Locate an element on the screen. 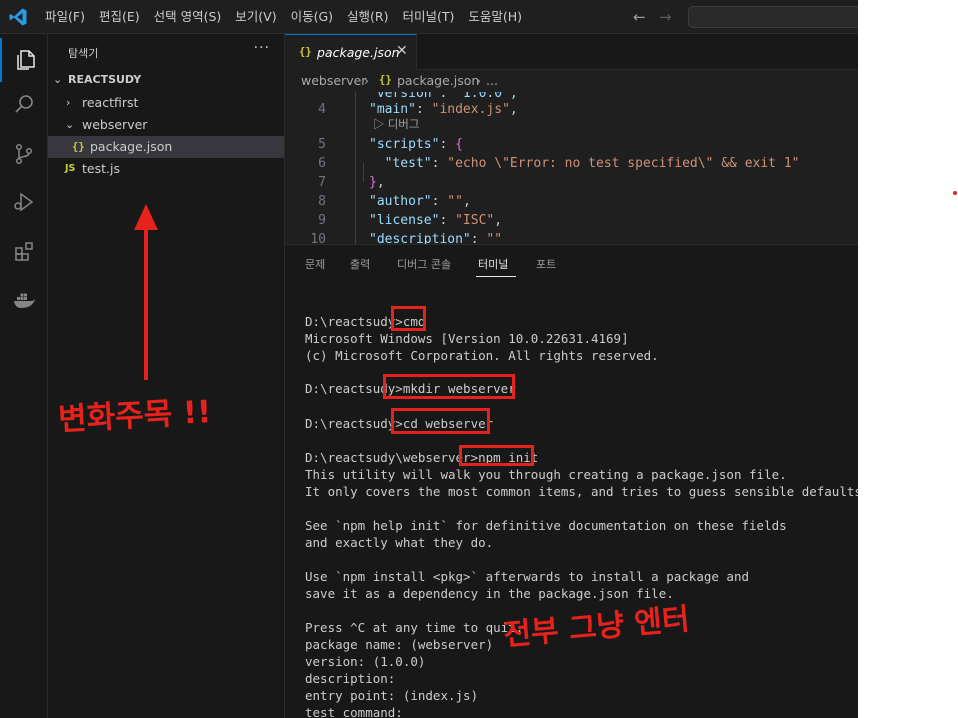  menu-run: 실행(R) is located at coordinates (367, 17).